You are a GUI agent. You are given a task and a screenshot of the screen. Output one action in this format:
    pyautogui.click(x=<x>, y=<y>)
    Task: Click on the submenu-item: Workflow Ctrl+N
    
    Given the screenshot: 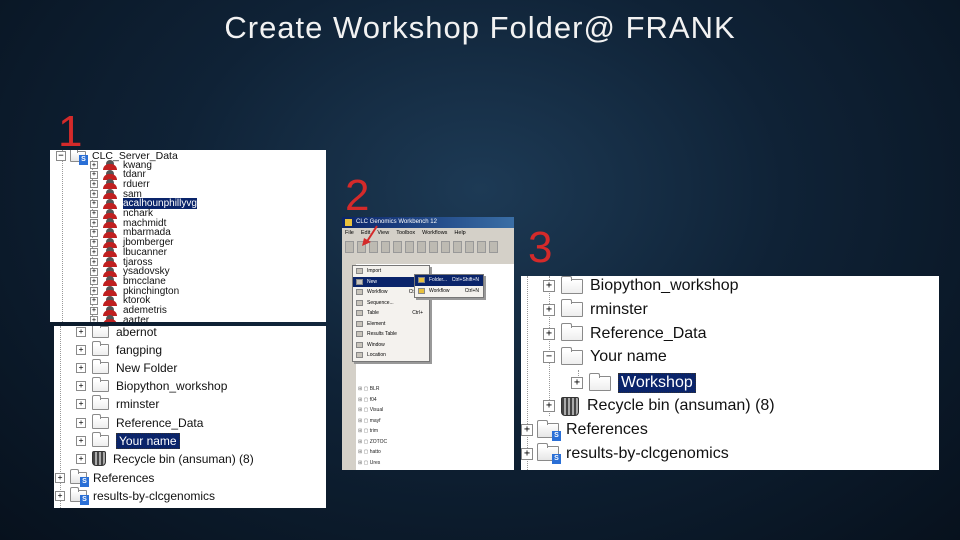 What is the action you would take?
    pyautogui.click(x=449, y=291)
    